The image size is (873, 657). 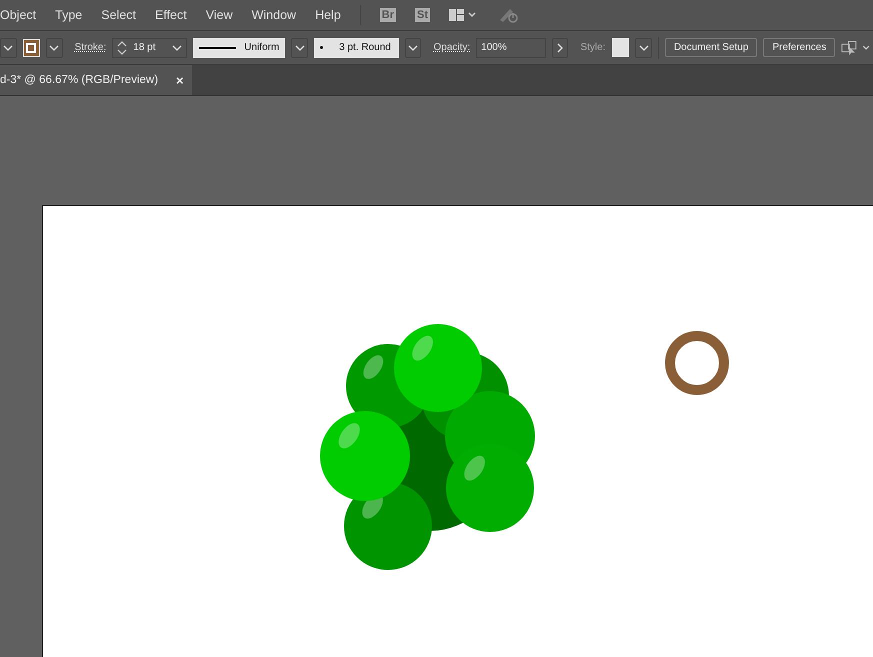 I want to click on menu-item: Help, so click(x=328, y=15).